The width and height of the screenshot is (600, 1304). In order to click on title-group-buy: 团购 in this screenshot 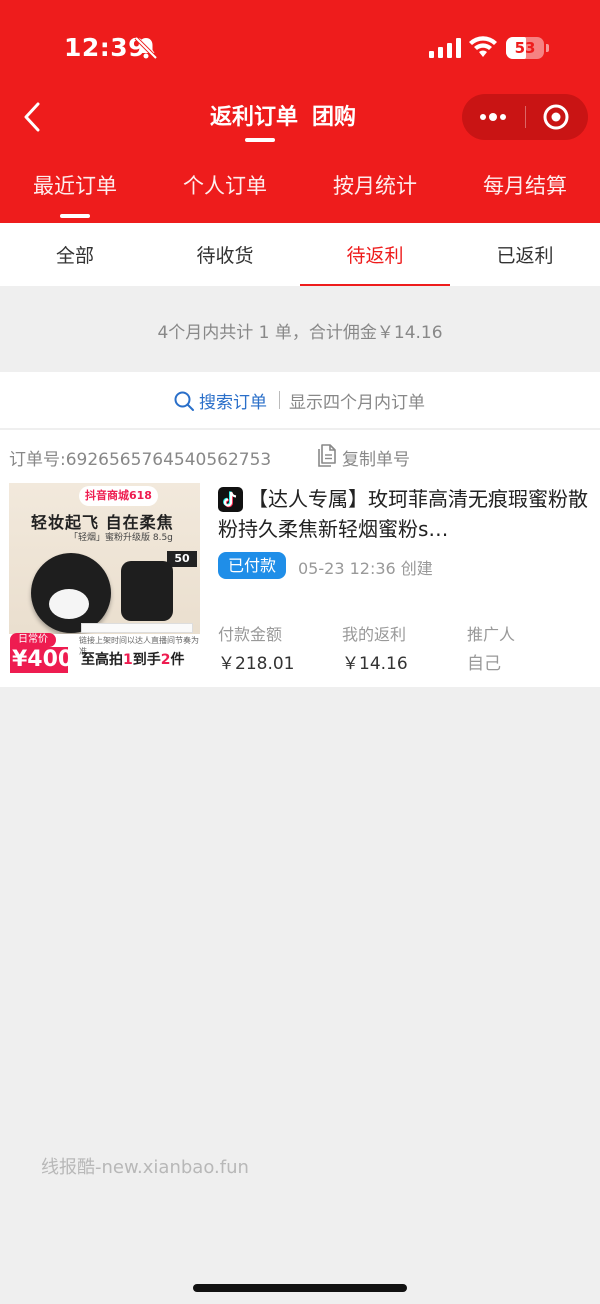, I will do `click(334, 115)`.